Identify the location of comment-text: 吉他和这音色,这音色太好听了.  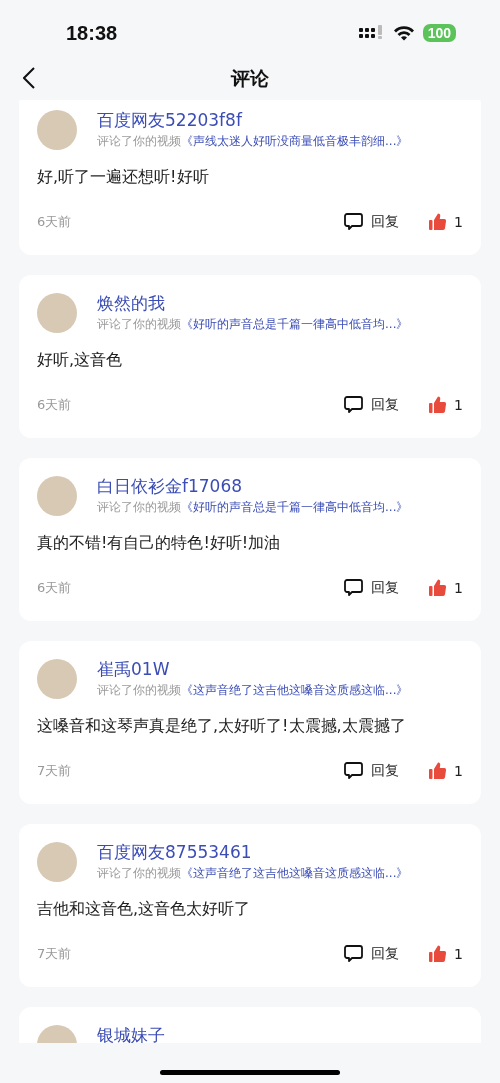
(144, 909).